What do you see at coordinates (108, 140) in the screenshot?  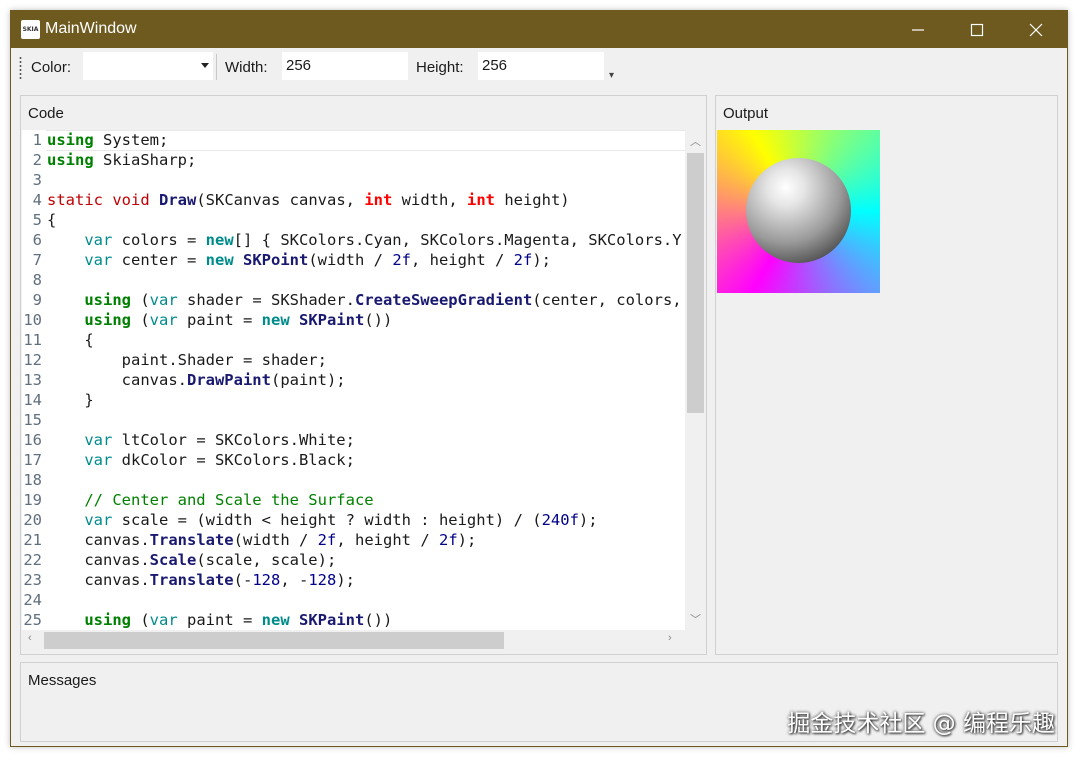 I see `code-text: using System;` at bounding box center [108, 140].